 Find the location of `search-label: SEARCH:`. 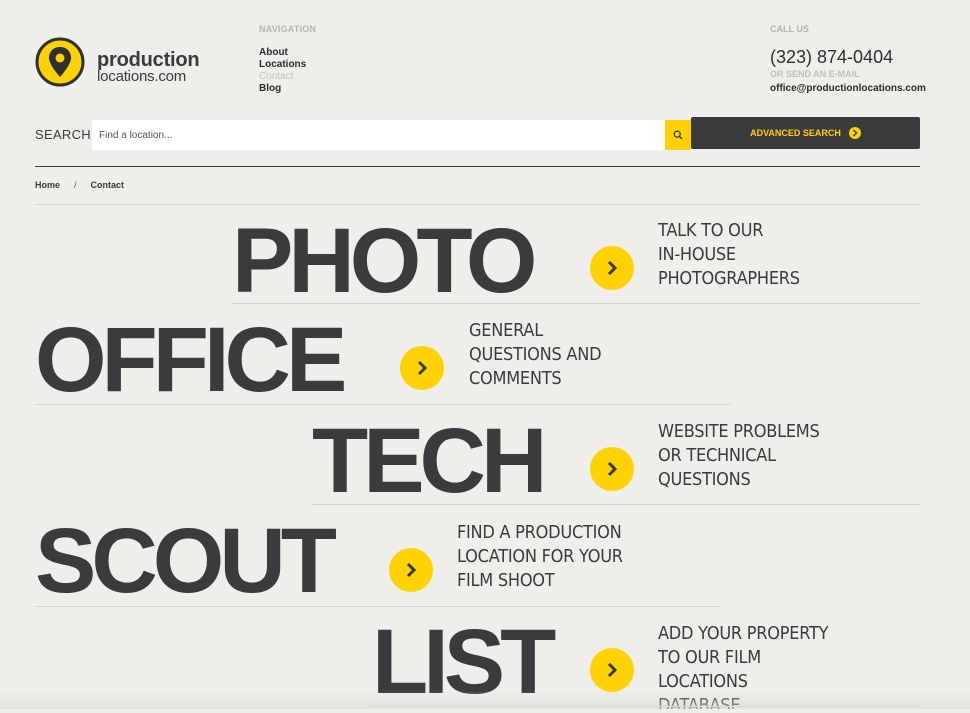

search-label: SEARCH: is located at coordinates (65, 134).